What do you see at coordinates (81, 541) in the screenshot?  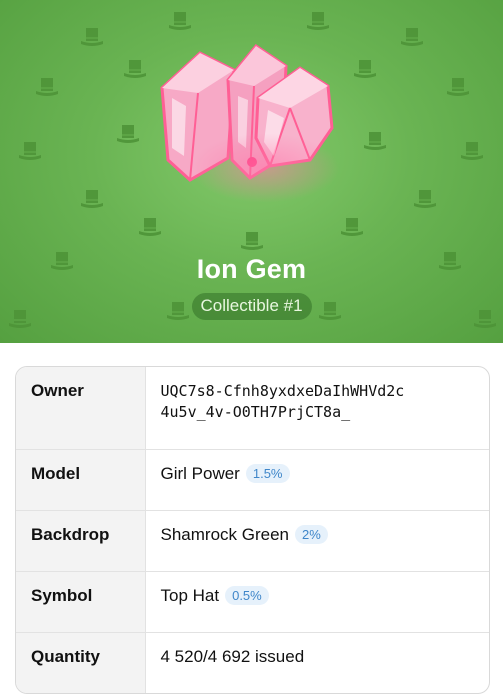 I see `backdrop-label: Backdrop` at bounding box center [81, 541].